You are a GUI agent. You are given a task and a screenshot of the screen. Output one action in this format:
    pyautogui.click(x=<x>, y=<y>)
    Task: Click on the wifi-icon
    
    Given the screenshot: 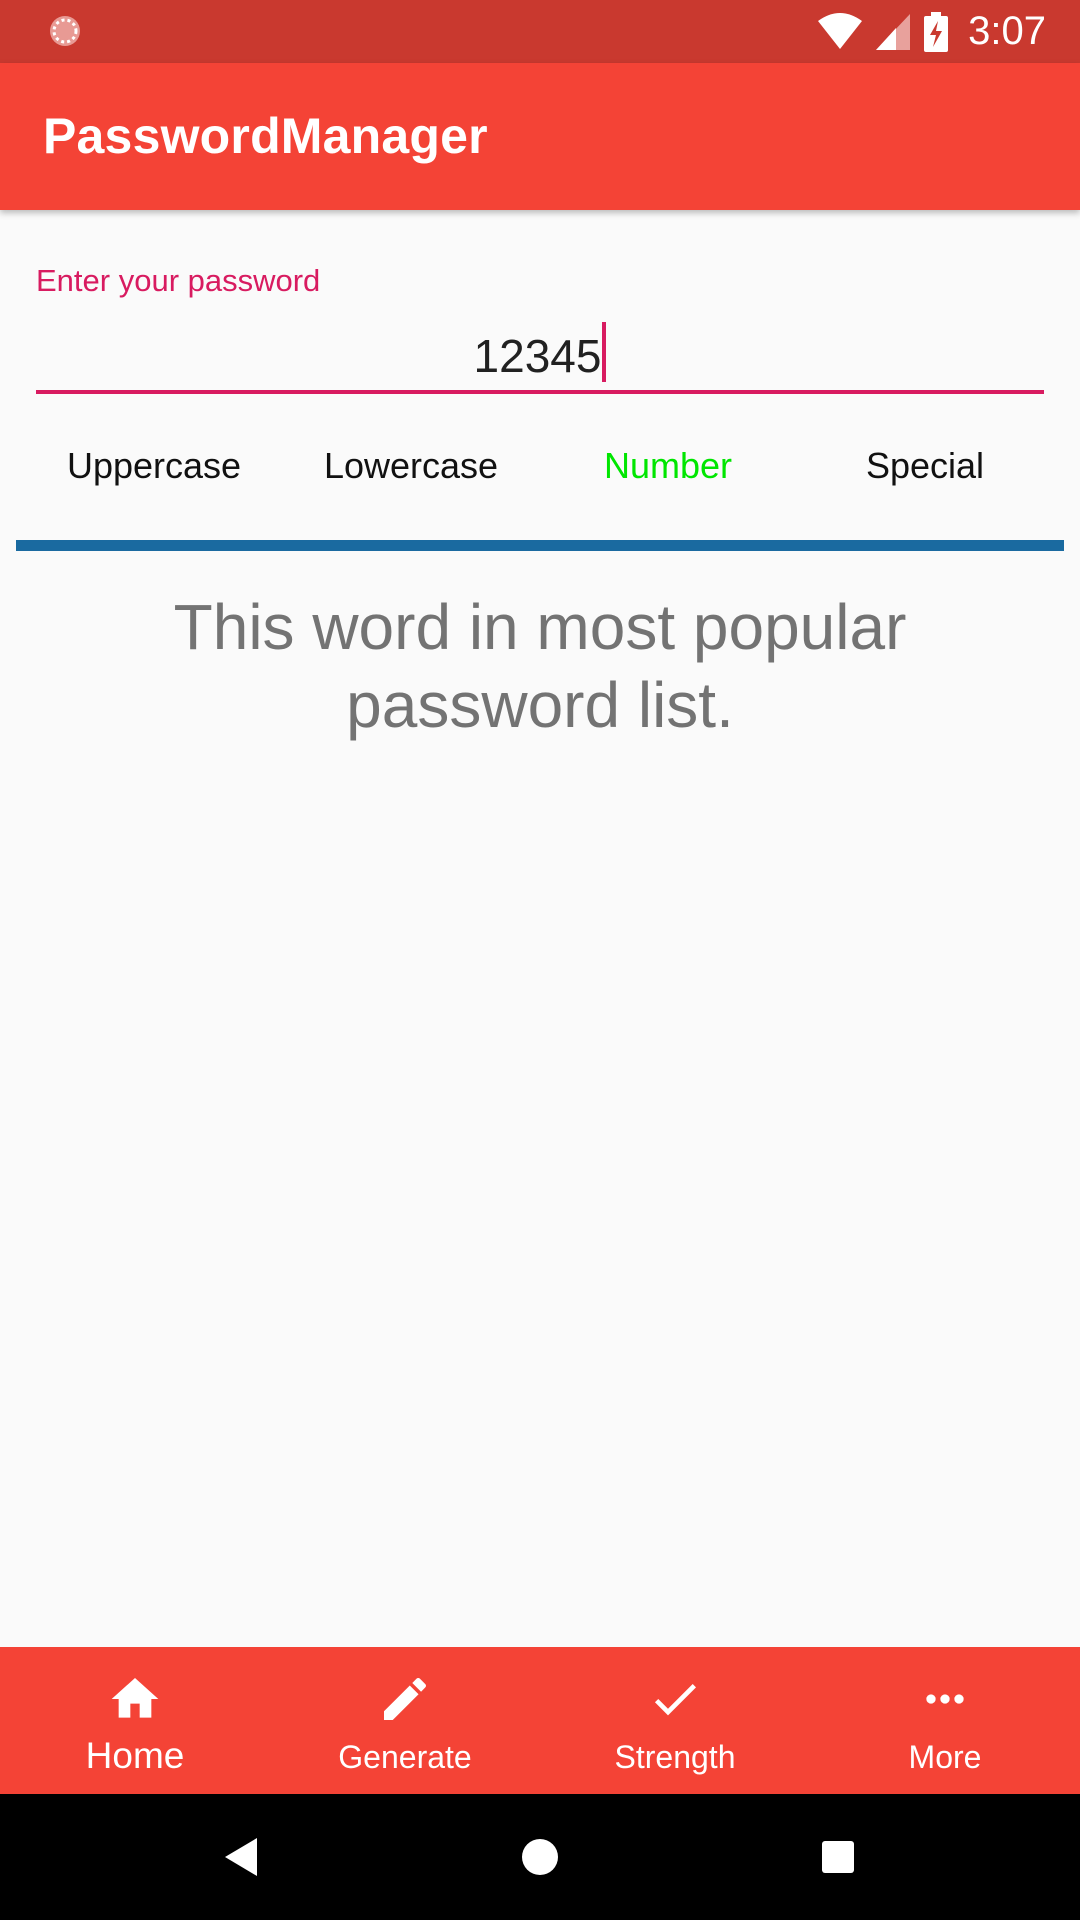 What is the action you would take?
    pyautogui.click(x=840, y=30)
    